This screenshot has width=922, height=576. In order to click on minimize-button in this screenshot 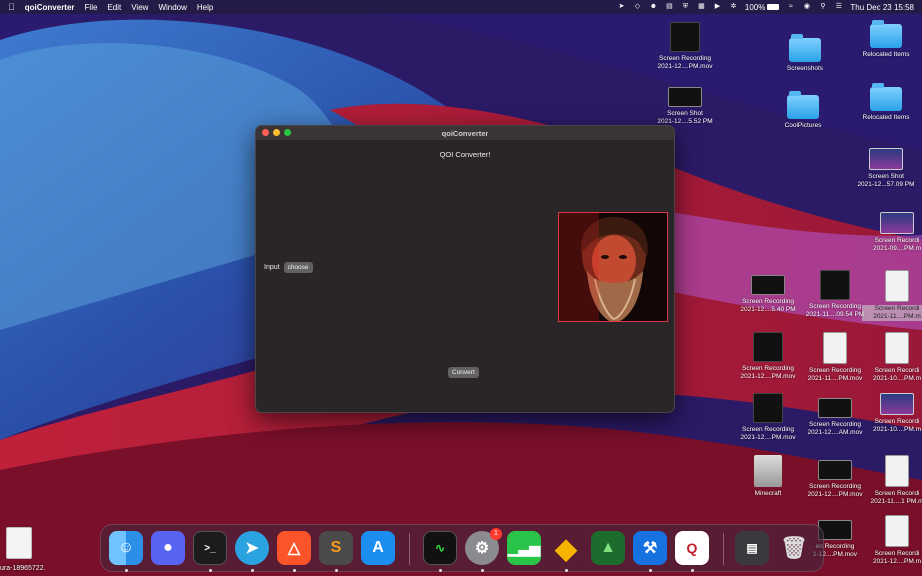, I will do `click(276, 132)`.